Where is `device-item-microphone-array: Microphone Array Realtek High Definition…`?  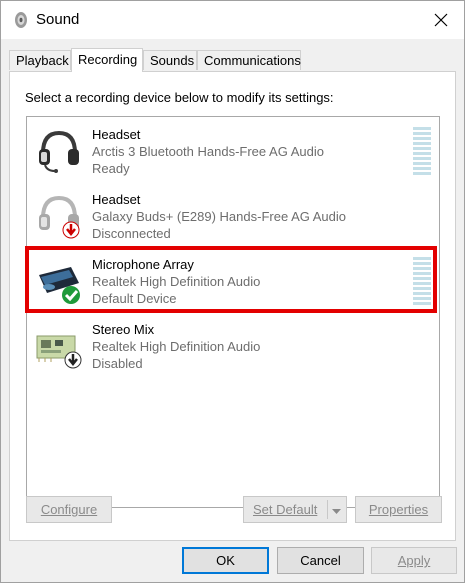 device-item-microphone-array: Microphone Array Realtek High Definition… is located at coordinates (232, 280).